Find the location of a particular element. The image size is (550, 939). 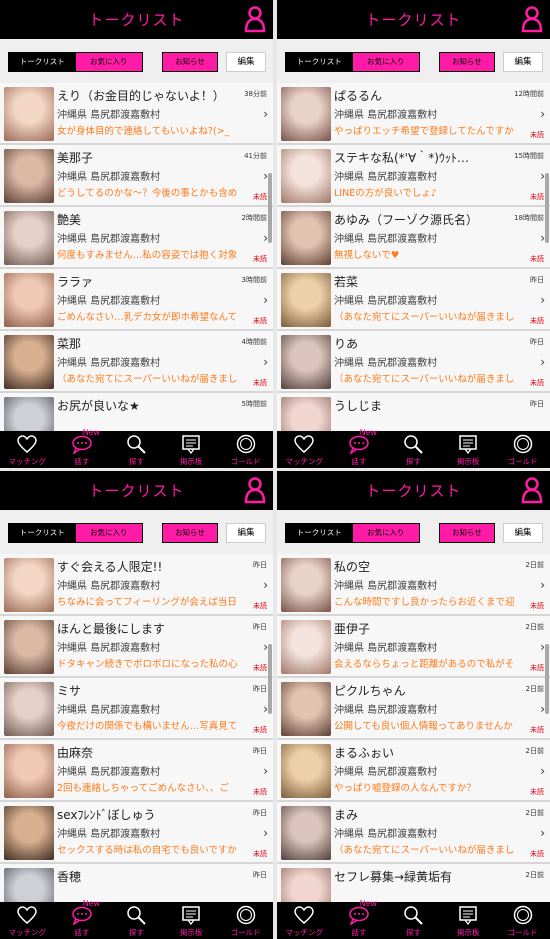

list-item: 私の空 2日前 沖縄県 島尻郡渡嘉敷村 こんな時間ですし良かったらお近くまで迎 未読 › is located at coordinates (413, 585).